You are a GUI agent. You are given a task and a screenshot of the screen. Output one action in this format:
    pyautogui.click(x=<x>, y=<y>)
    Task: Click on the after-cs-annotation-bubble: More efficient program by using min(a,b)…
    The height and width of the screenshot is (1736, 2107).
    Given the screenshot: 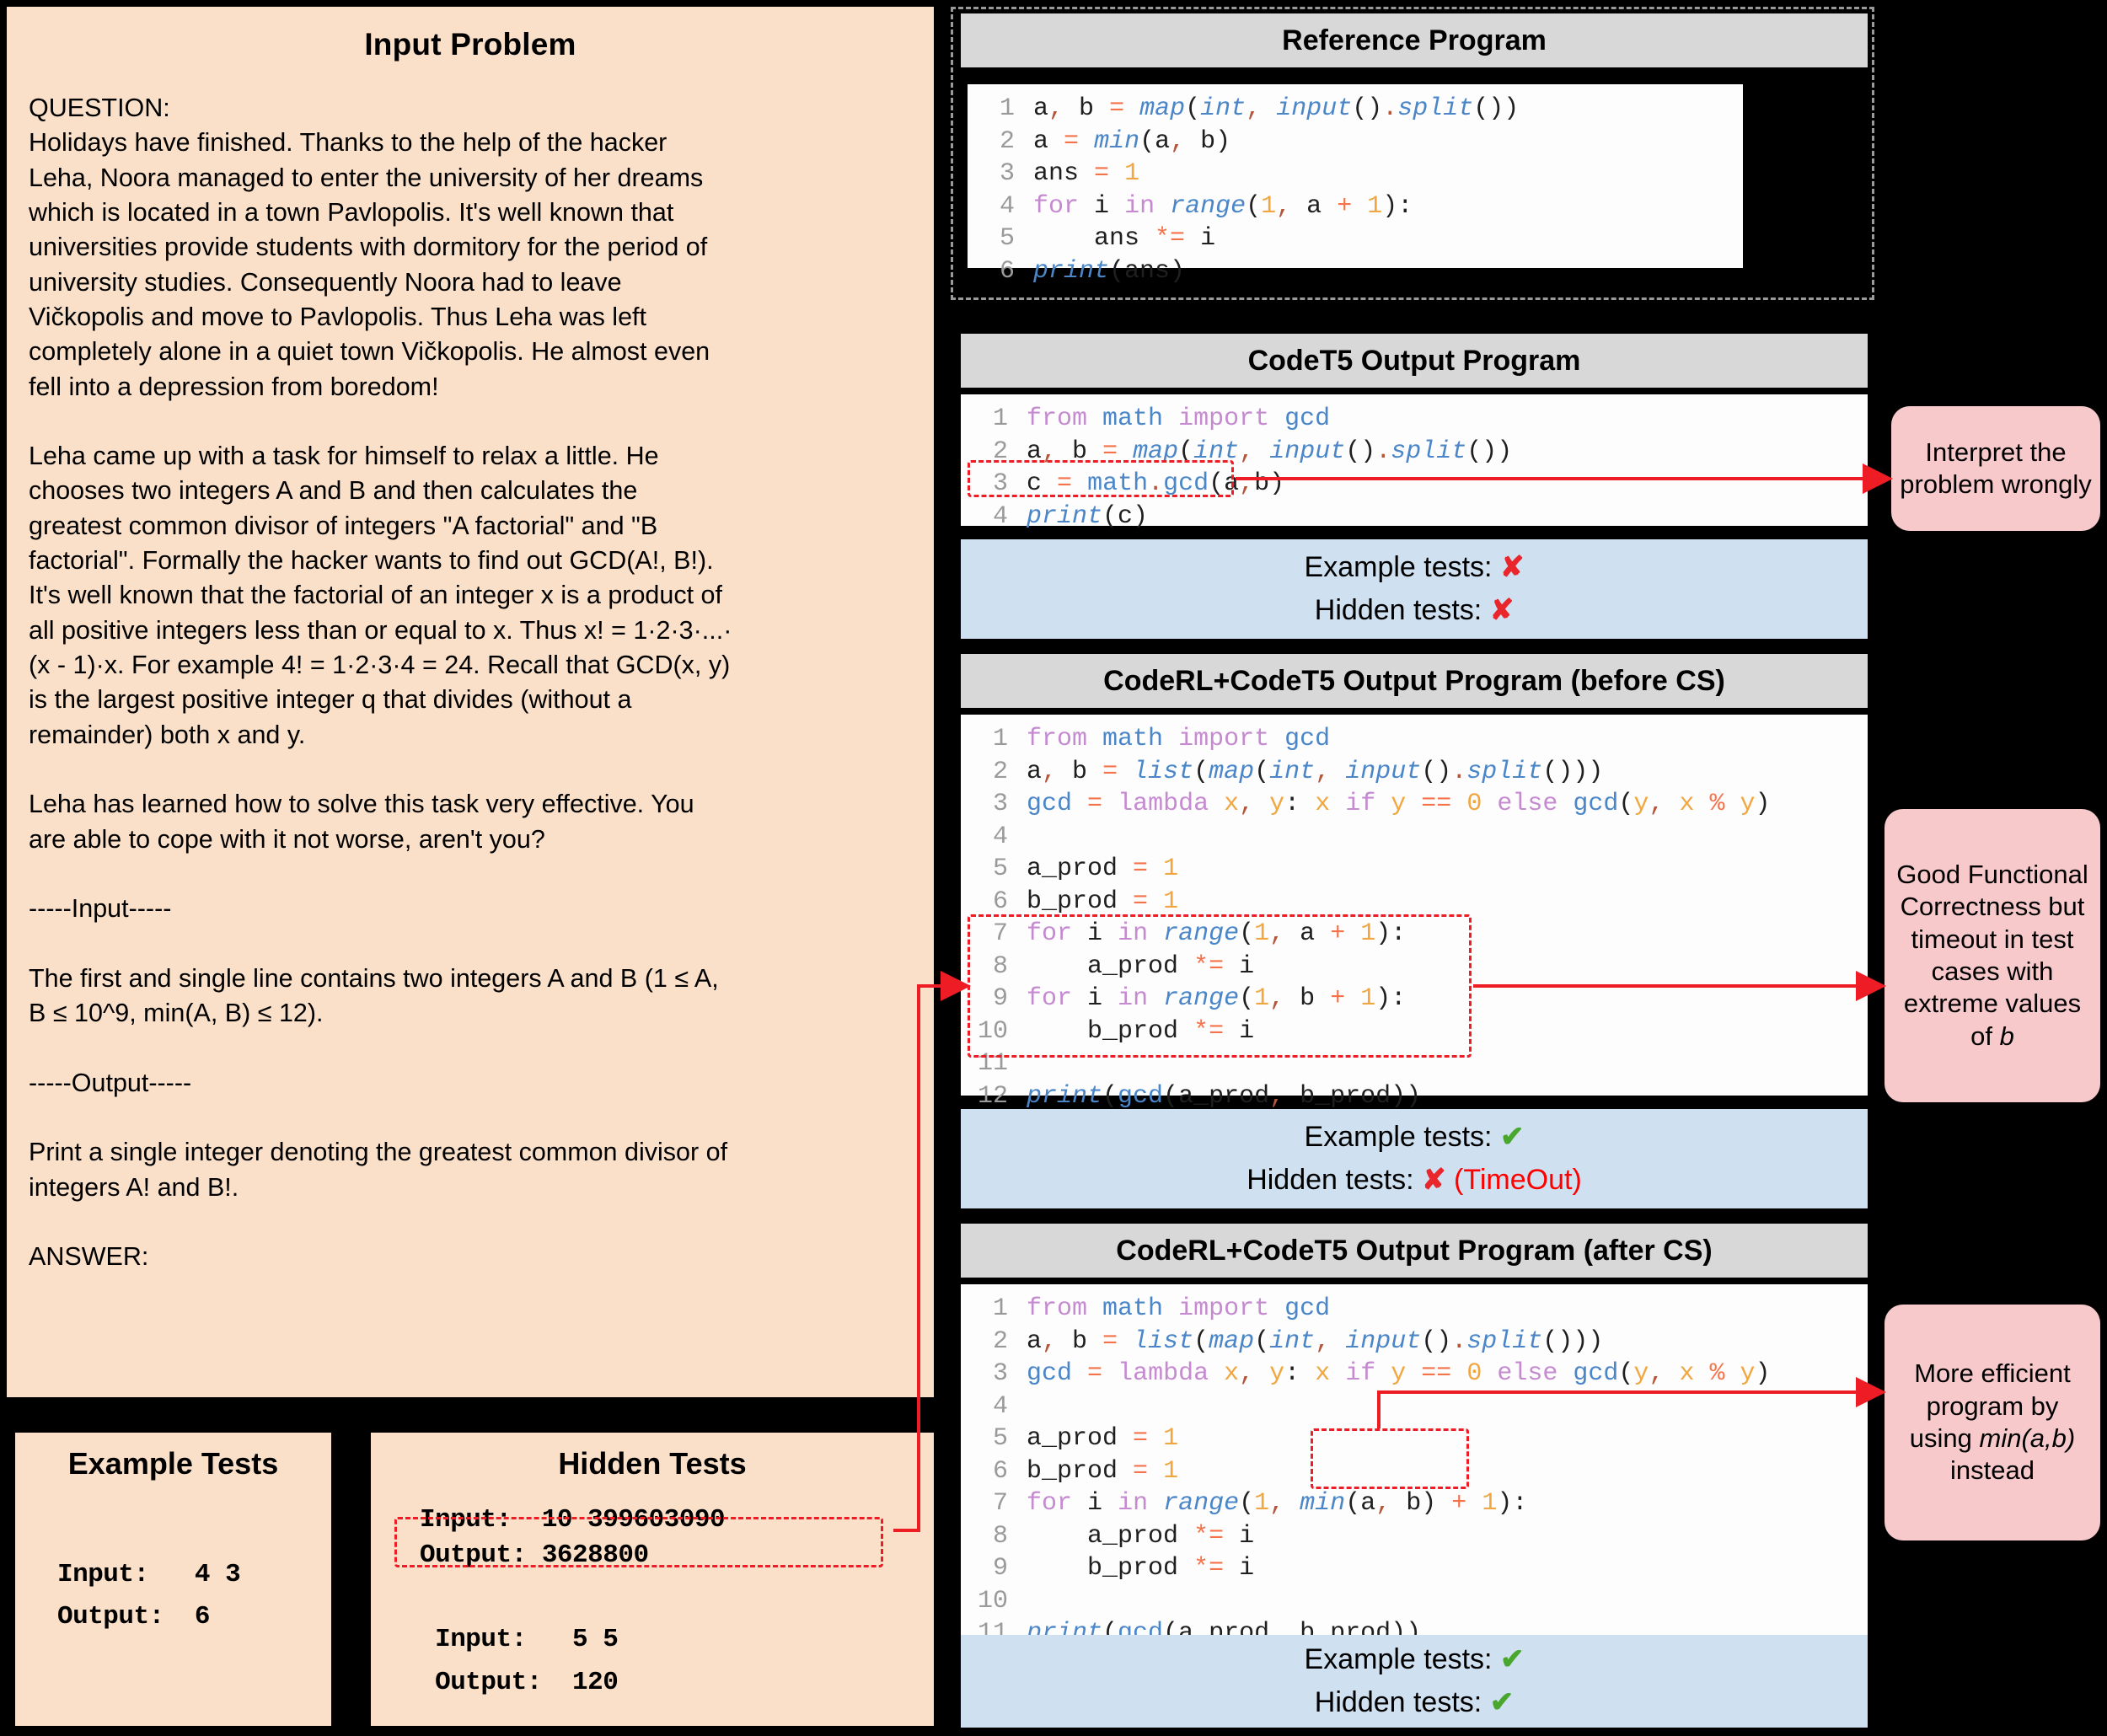 What is the action you would take?
    pyautogui.click(x=1992, y=1422)
    